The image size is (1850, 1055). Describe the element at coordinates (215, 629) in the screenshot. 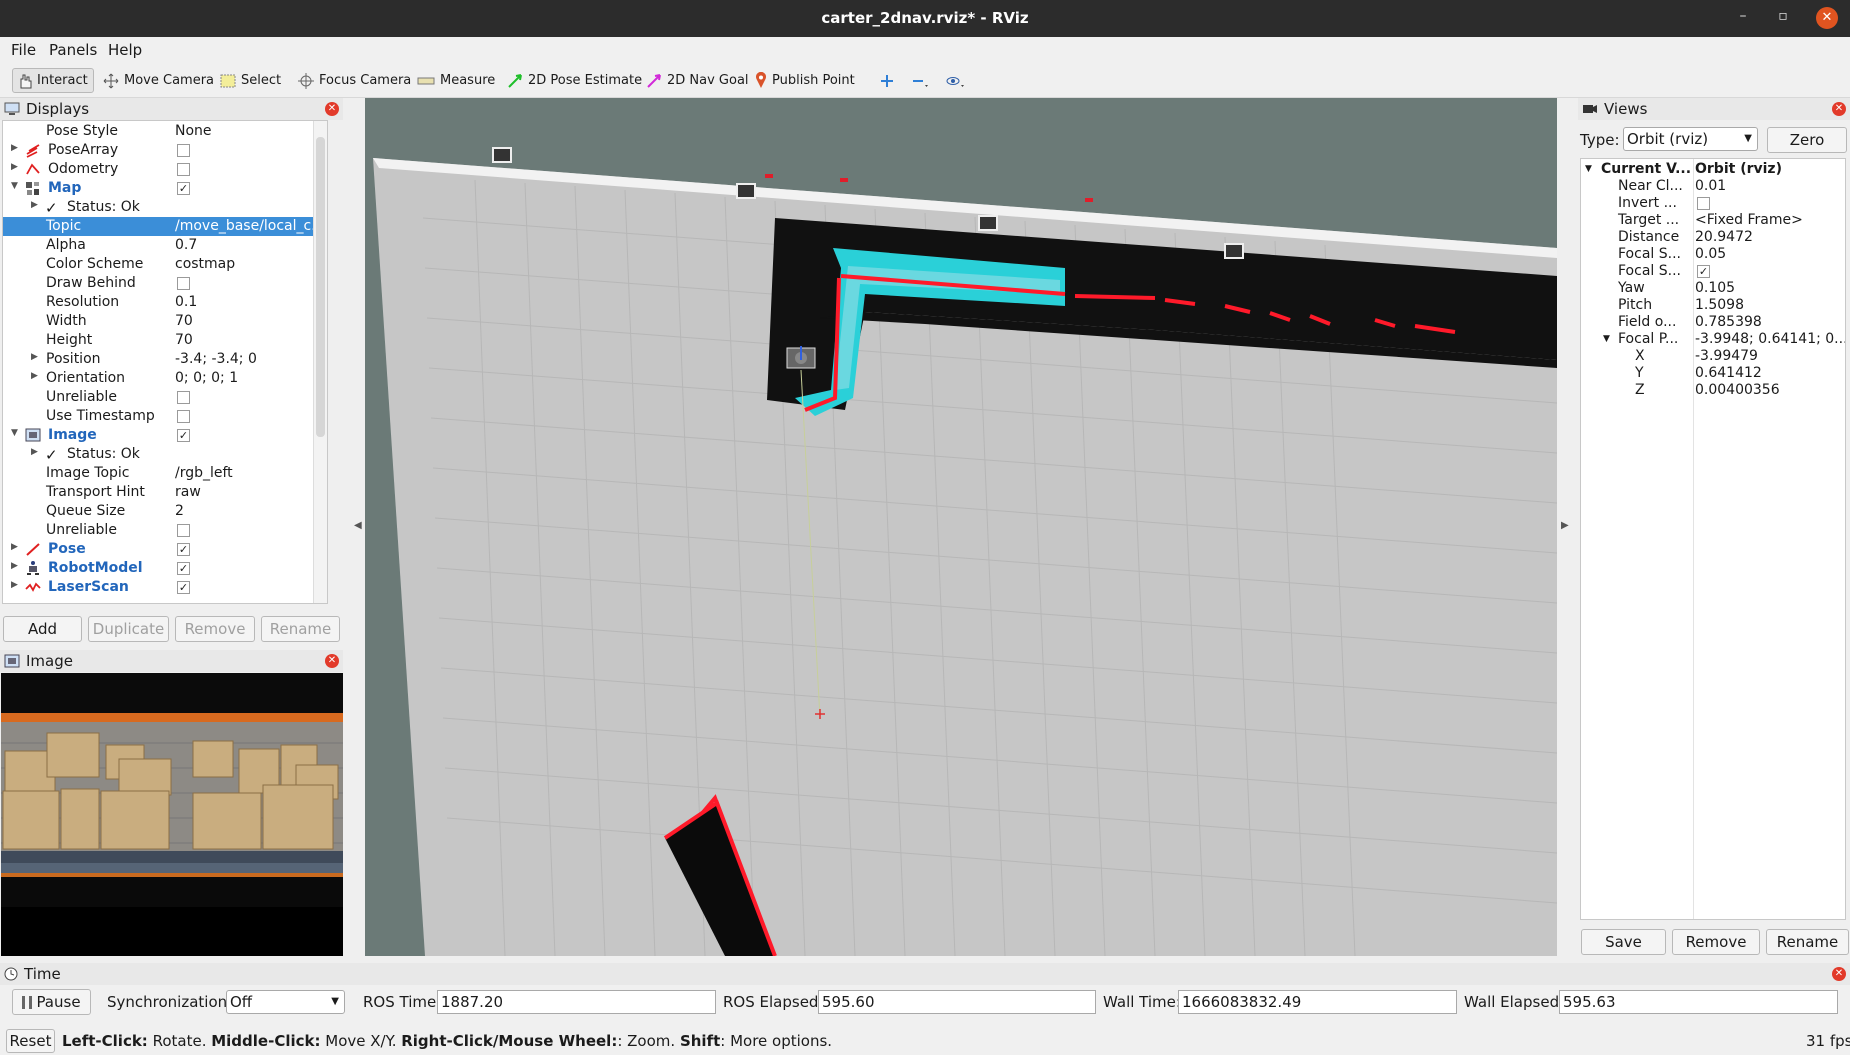

I see `remove-display-button: Remove` at that location.